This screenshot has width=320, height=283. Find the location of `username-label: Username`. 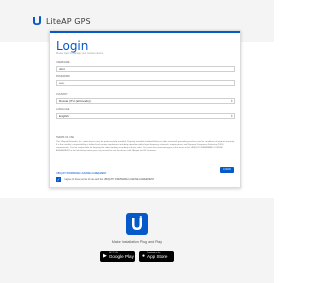

username-label: Username is located at coordinates (63, 62).